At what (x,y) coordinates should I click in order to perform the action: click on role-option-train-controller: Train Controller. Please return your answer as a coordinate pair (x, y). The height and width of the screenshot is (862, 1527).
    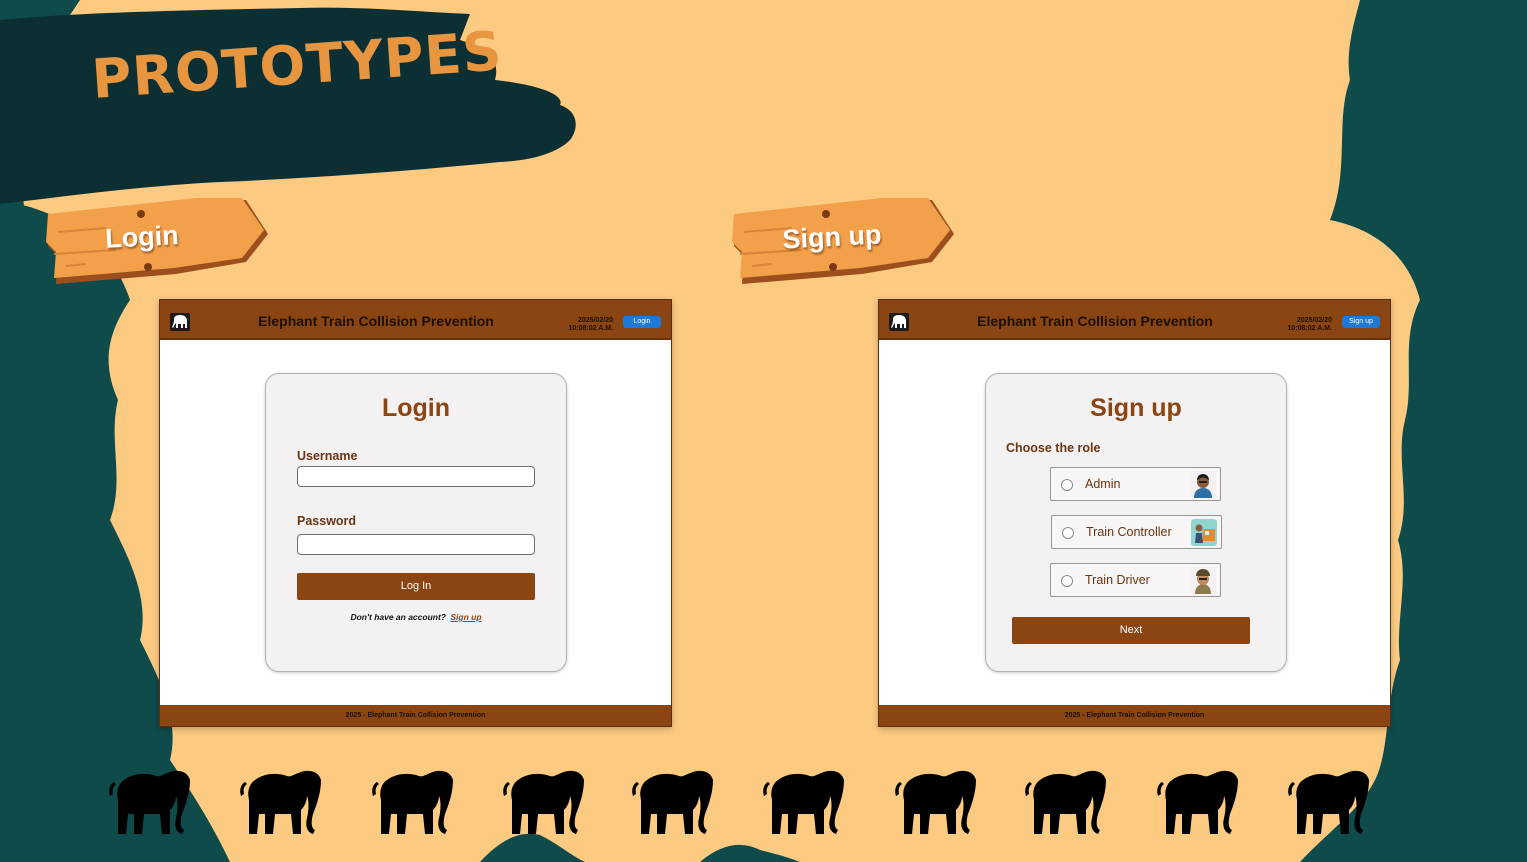
    Looking at the image, I should click on (1136, 532).